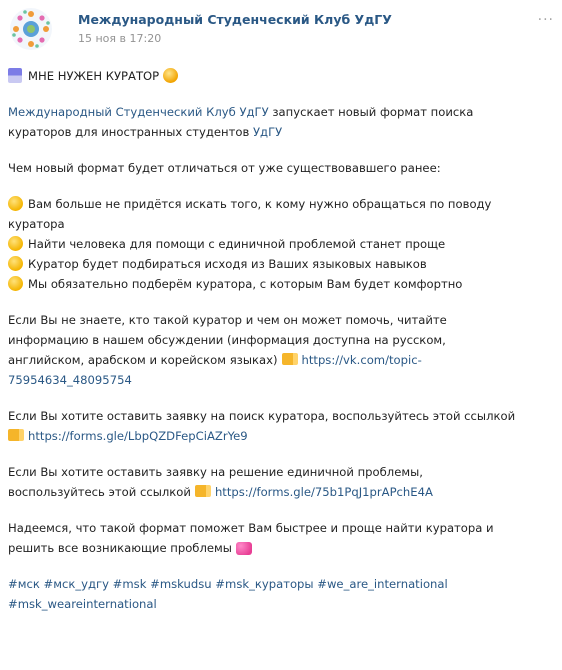  I want to click on hashtags-line: #msk_weareinternational, so click(282, 604).